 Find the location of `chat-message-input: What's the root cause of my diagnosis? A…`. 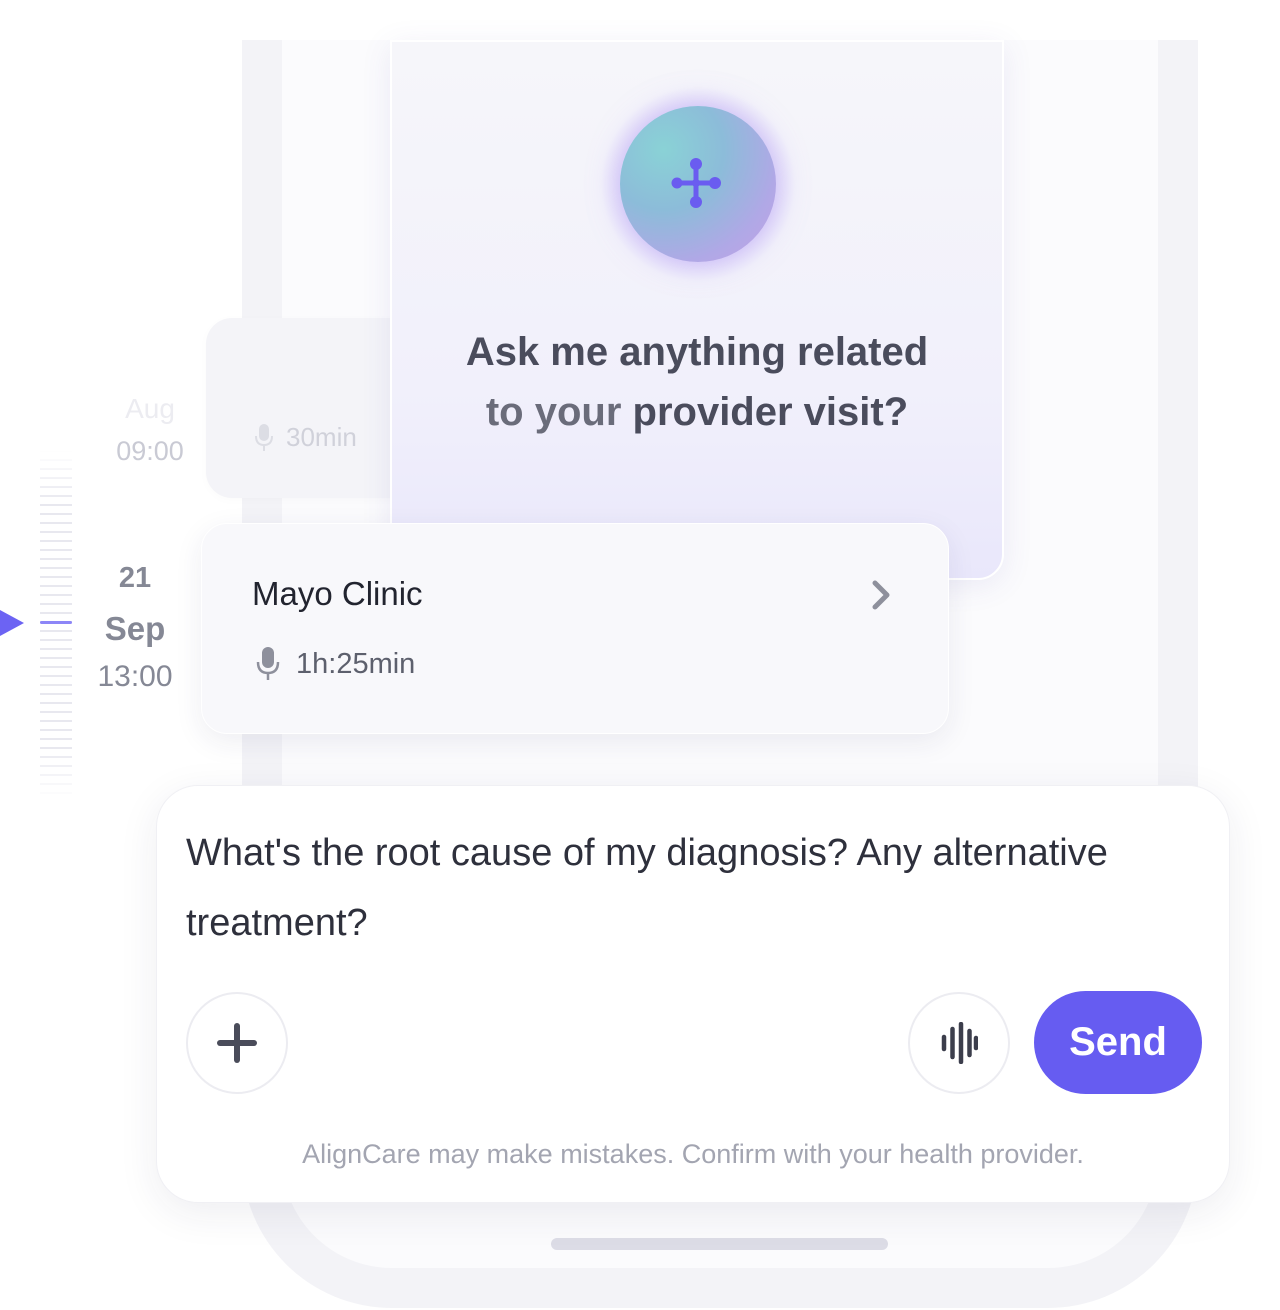

chat-message-input: What's the root cause of my diagnosis? A… is located at coordinates (691, 888).